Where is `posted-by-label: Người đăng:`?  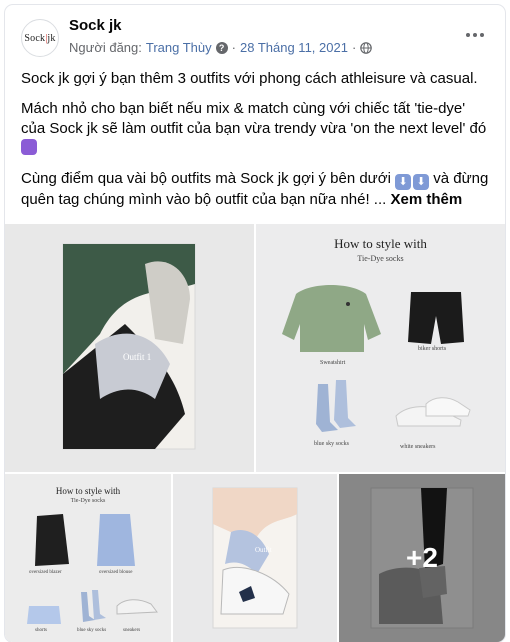 posted-by-label: Người đăng: is located at coordinates (105, 47).